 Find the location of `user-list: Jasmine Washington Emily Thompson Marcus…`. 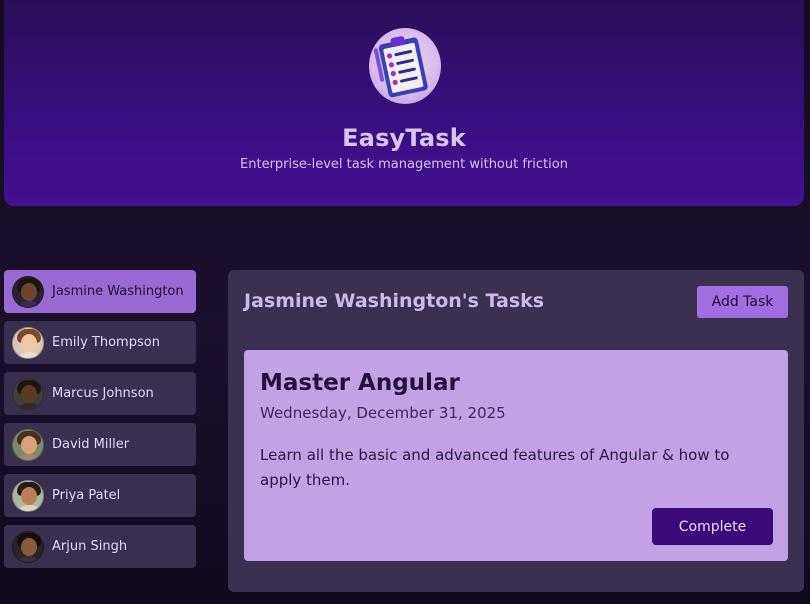

user-list: Jasmine Washington Emily Thompson Marcus… is located at coordinates (100, 423).